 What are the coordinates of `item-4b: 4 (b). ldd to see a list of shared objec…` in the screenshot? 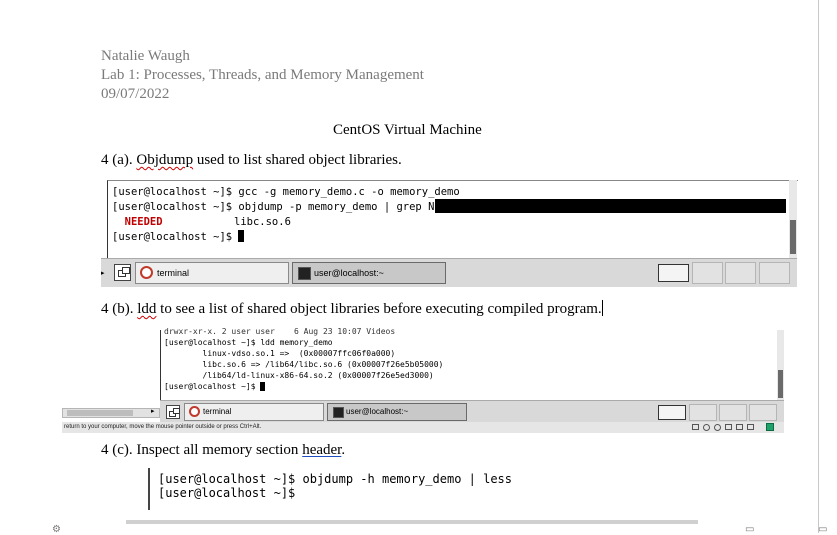 It's located at (352, 309).